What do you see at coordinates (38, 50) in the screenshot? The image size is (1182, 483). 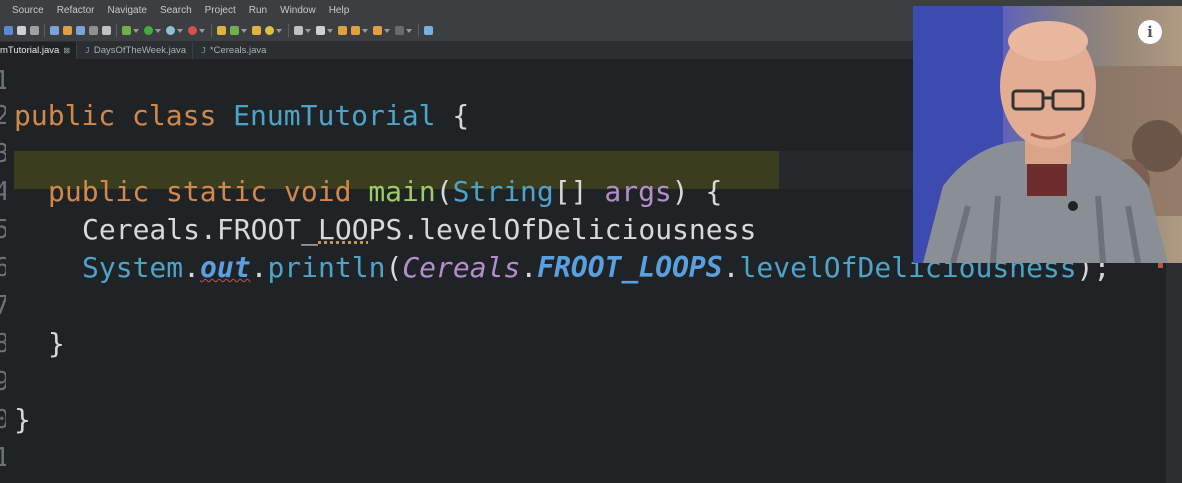 I see `tab-enum-tutorial: mTutorial.java ⊠` at bounding box center [38, 50].